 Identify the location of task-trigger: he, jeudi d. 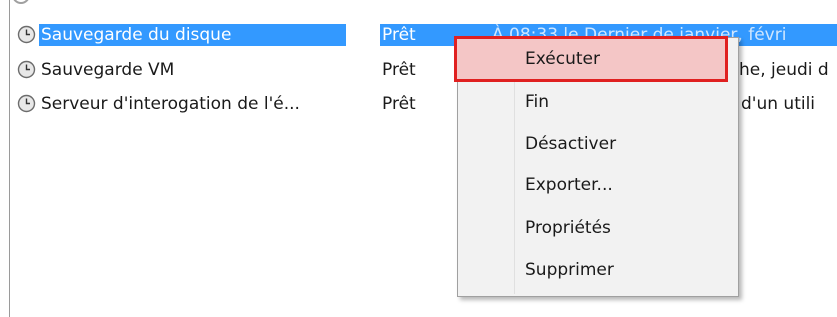
(784, 70).